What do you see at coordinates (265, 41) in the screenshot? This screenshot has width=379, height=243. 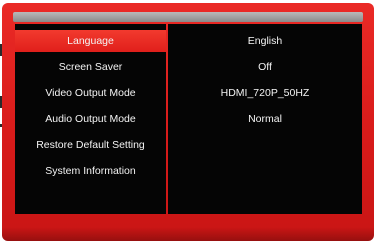 I see `language-value: English` at bounding box center [265, 41].